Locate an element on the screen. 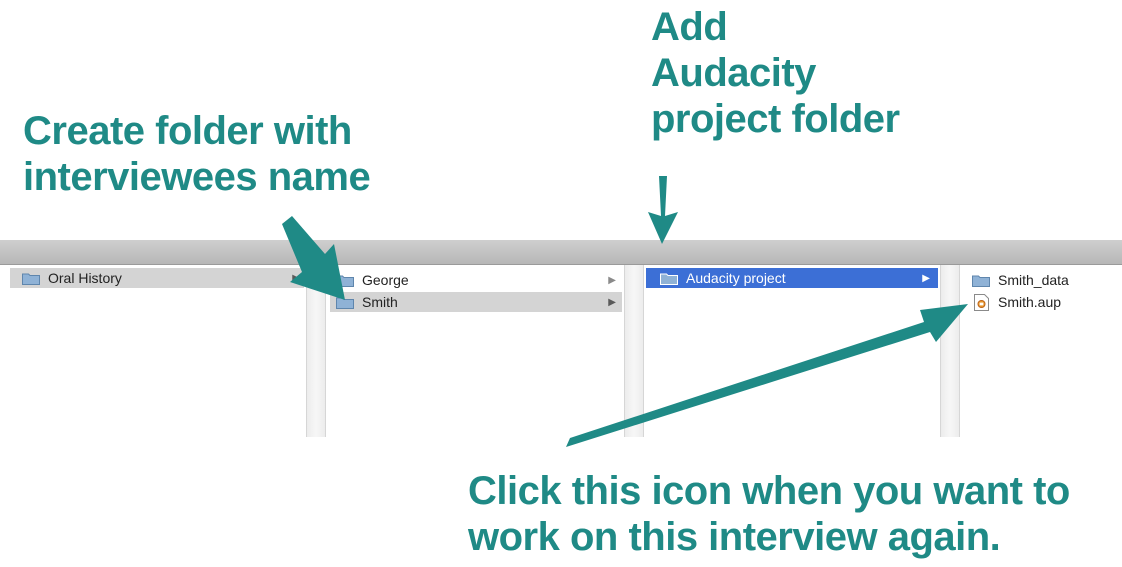 The width and height of the screenshot is (1122, 567). annotation-line: Create folder with is located at coordinates (187, 131).